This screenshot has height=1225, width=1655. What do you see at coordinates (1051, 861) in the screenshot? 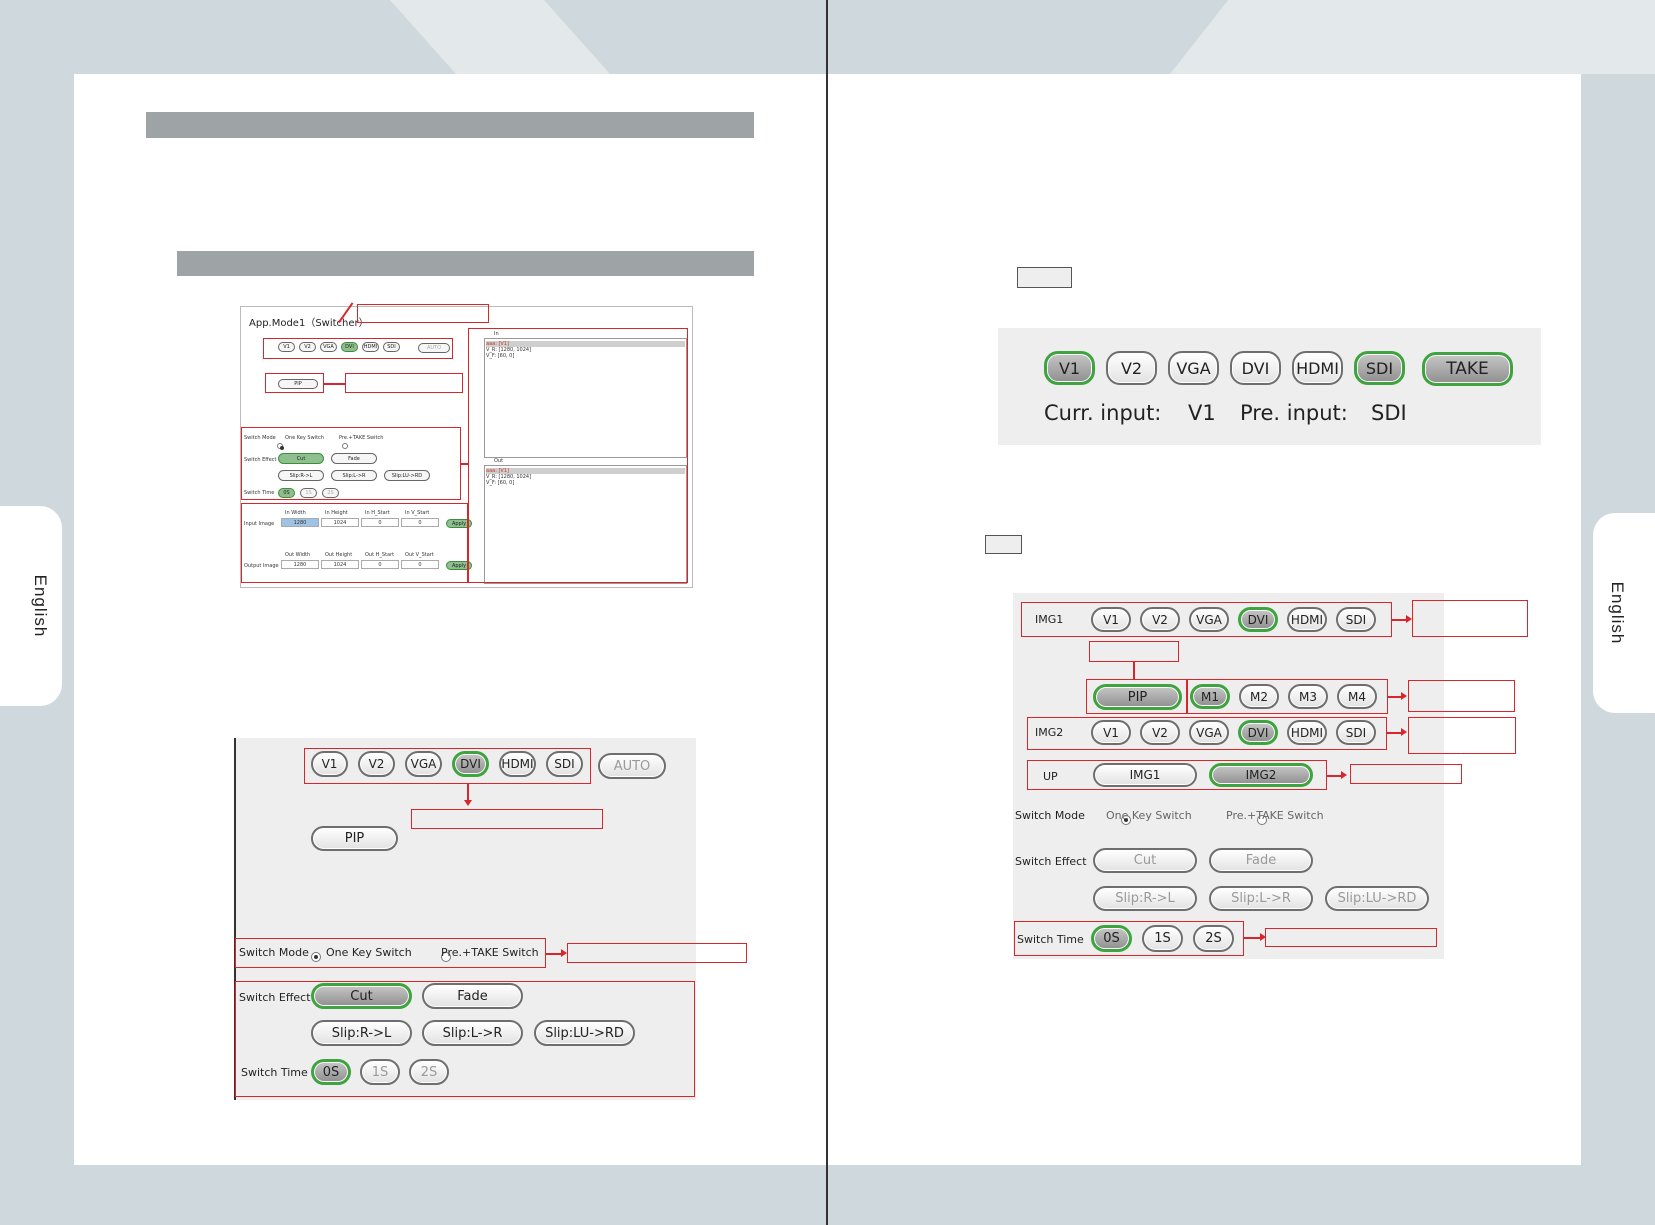
I see `pip-switch-effect-label: Switch Effect` at bounding box center [1051, 861].